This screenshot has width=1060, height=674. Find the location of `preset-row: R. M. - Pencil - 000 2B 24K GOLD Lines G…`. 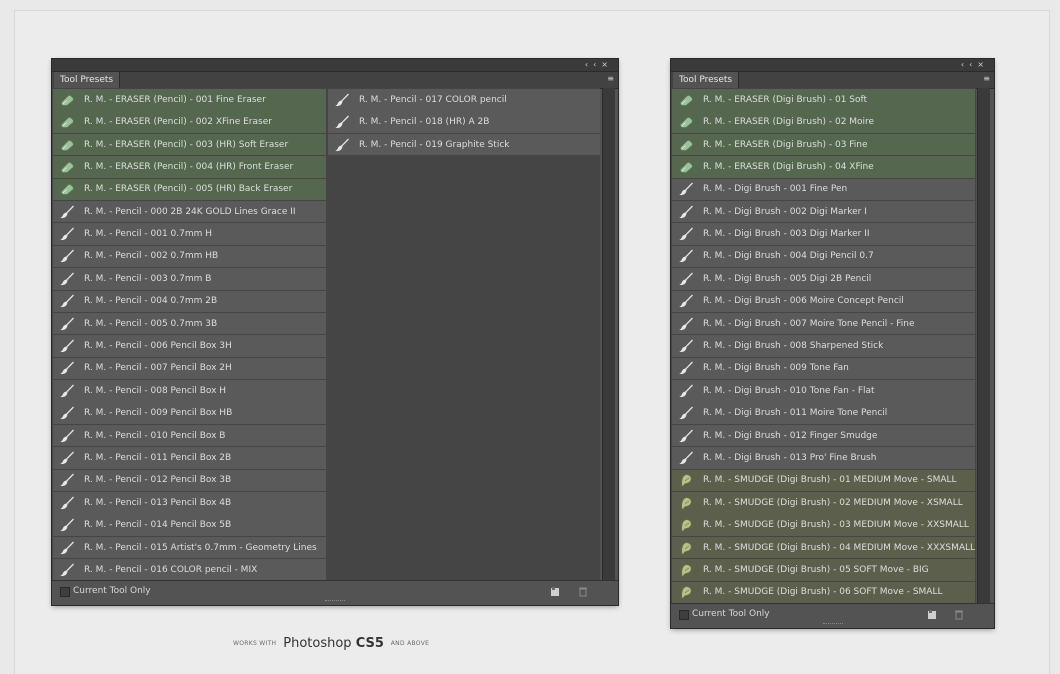

preset-row: R. M. - Pencil - 000 2B 24K GOLD Lines G… is located at coordinates (189, 211).